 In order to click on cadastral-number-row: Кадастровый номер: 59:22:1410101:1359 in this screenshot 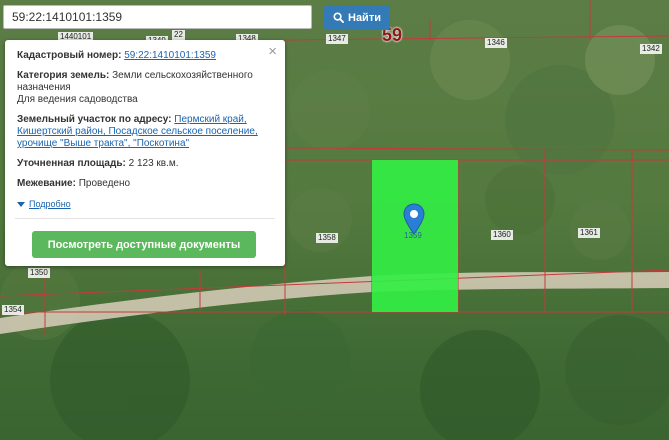, I will do `click(145, 56)`.